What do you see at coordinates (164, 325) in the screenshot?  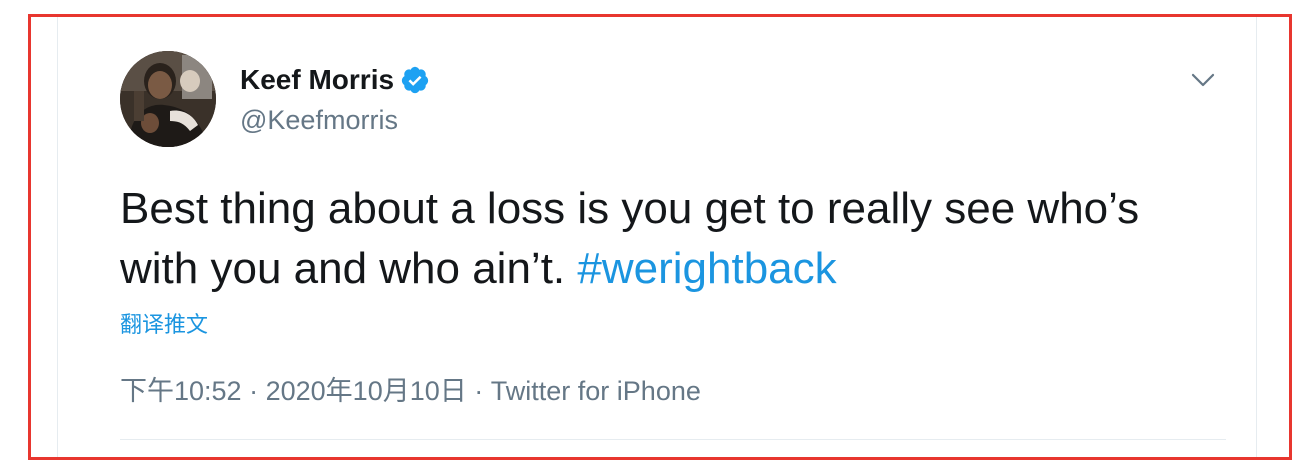 I see `translate-tweet-link: 翻译推文` at bounding box center [164, 325].